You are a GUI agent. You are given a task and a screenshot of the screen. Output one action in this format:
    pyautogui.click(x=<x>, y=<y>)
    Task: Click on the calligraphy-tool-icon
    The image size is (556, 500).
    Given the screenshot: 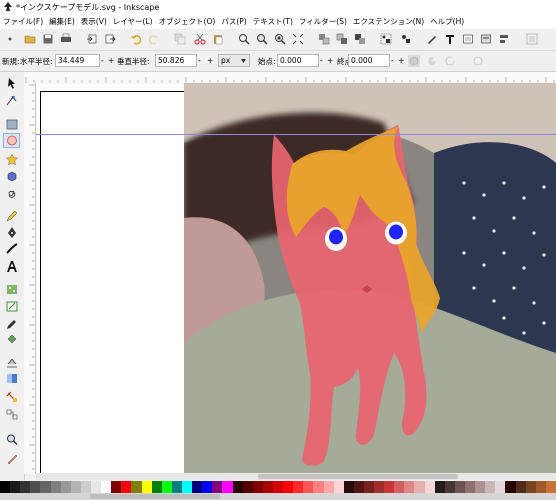 What is the action you would take?
    pyautogui.click(x=12, y=248)
    